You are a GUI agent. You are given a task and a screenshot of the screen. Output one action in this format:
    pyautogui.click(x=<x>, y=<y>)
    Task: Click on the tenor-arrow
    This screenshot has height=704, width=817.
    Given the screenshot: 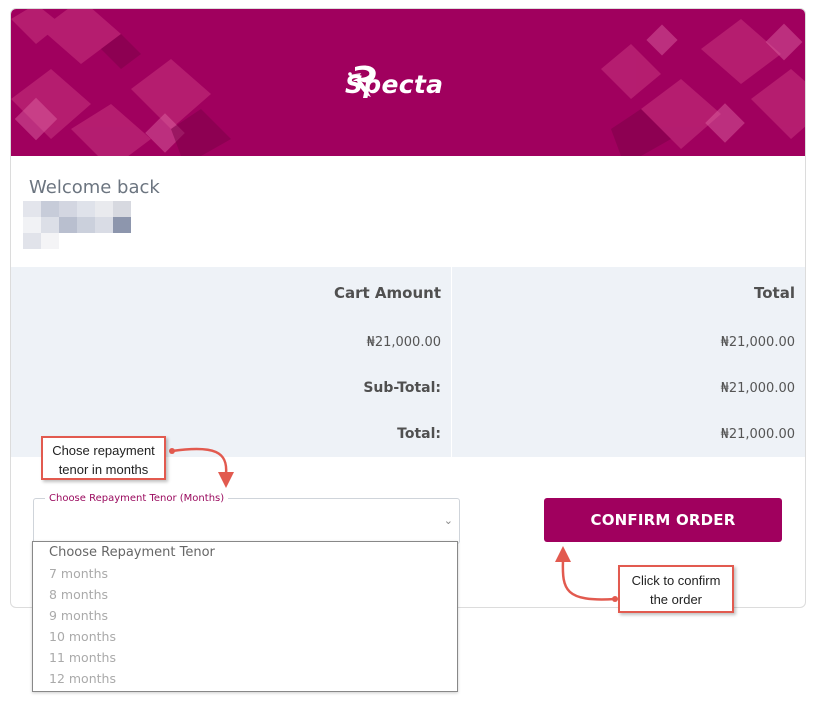 What is the action you would take?
    pyautogui.click(x=199, y=461)
    